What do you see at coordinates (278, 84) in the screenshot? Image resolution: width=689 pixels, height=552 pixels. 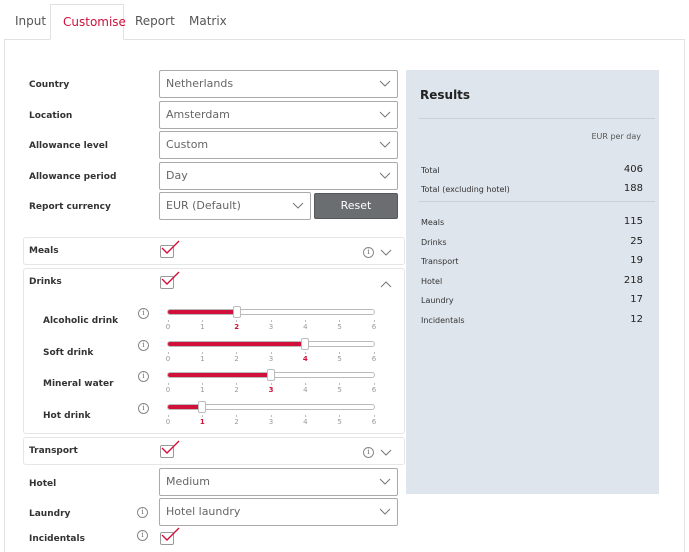 I see `country-select: Netherlands` at bounding box center [278, 84].